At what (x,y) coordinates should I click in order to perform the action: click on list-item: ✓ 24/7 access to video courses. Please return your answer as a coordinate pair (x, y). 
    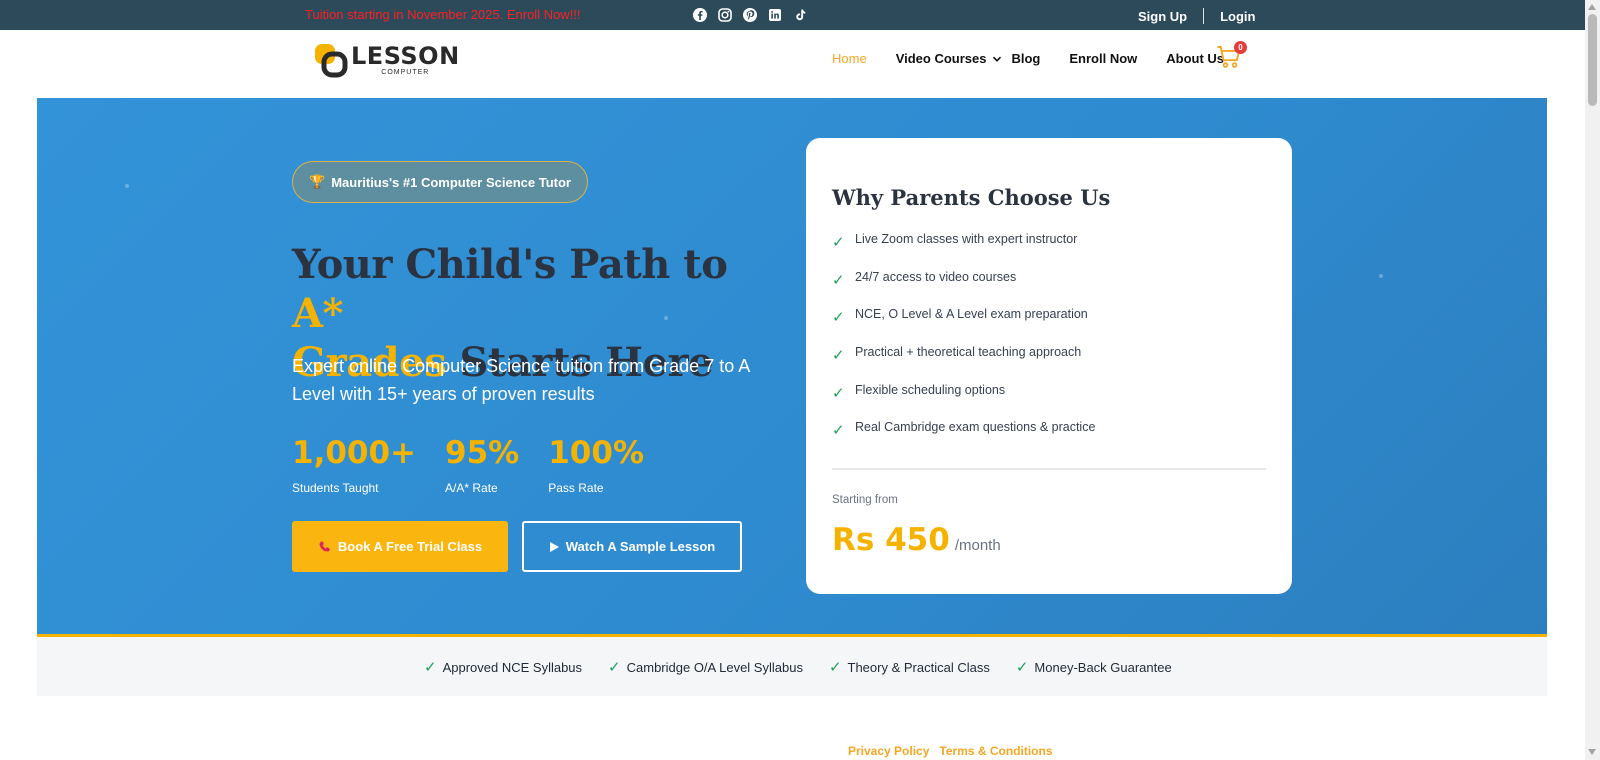
    Looking at the image, I should click on (963, 289).